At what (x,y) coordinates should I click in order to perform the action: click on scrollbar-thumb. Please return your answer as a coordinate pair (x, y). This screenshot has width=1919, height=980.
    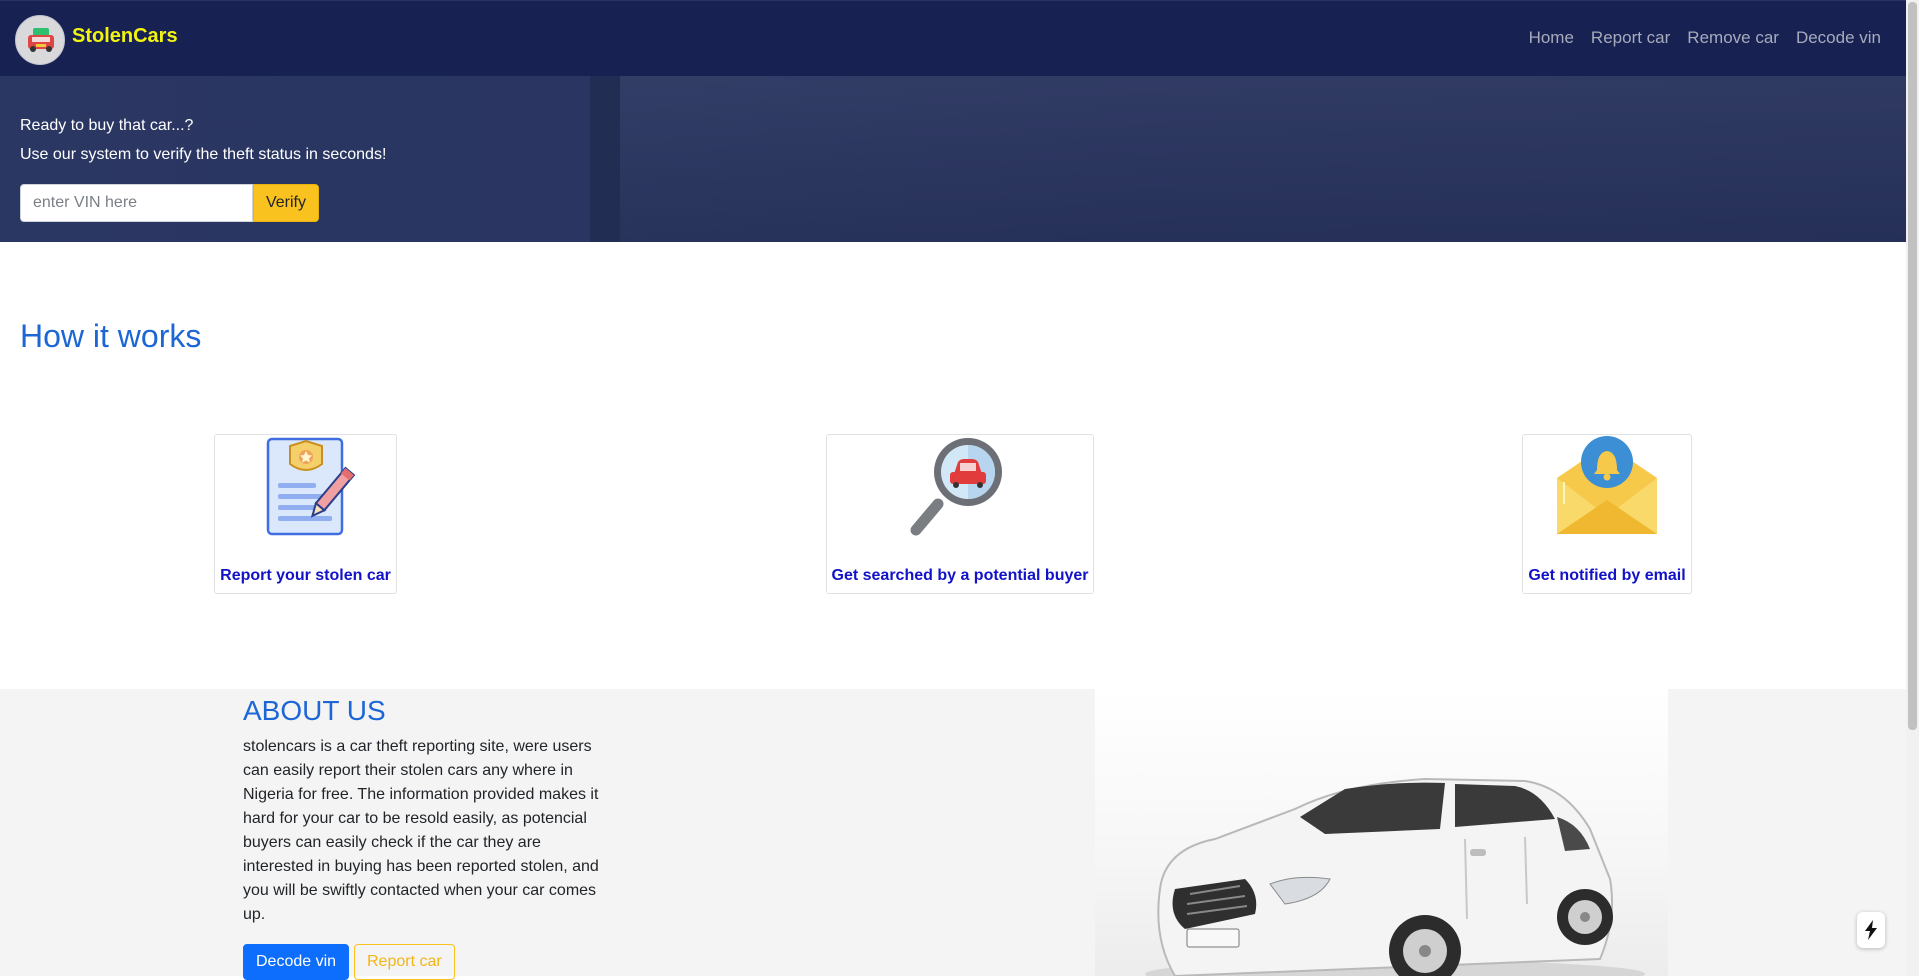
    Looking at the image, I should click on (1912, 366).